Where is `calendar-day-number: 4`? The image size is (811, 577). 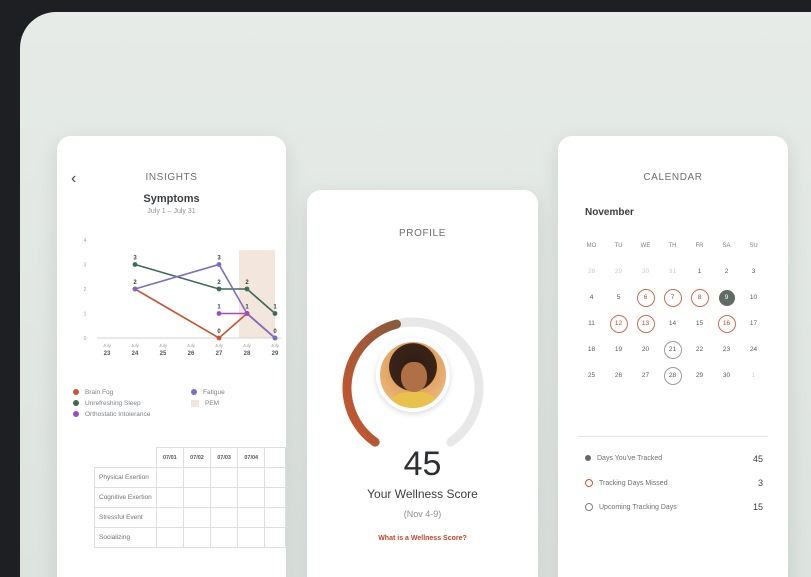 calendar-day-number: 4 is located at coordinates (591, 297).